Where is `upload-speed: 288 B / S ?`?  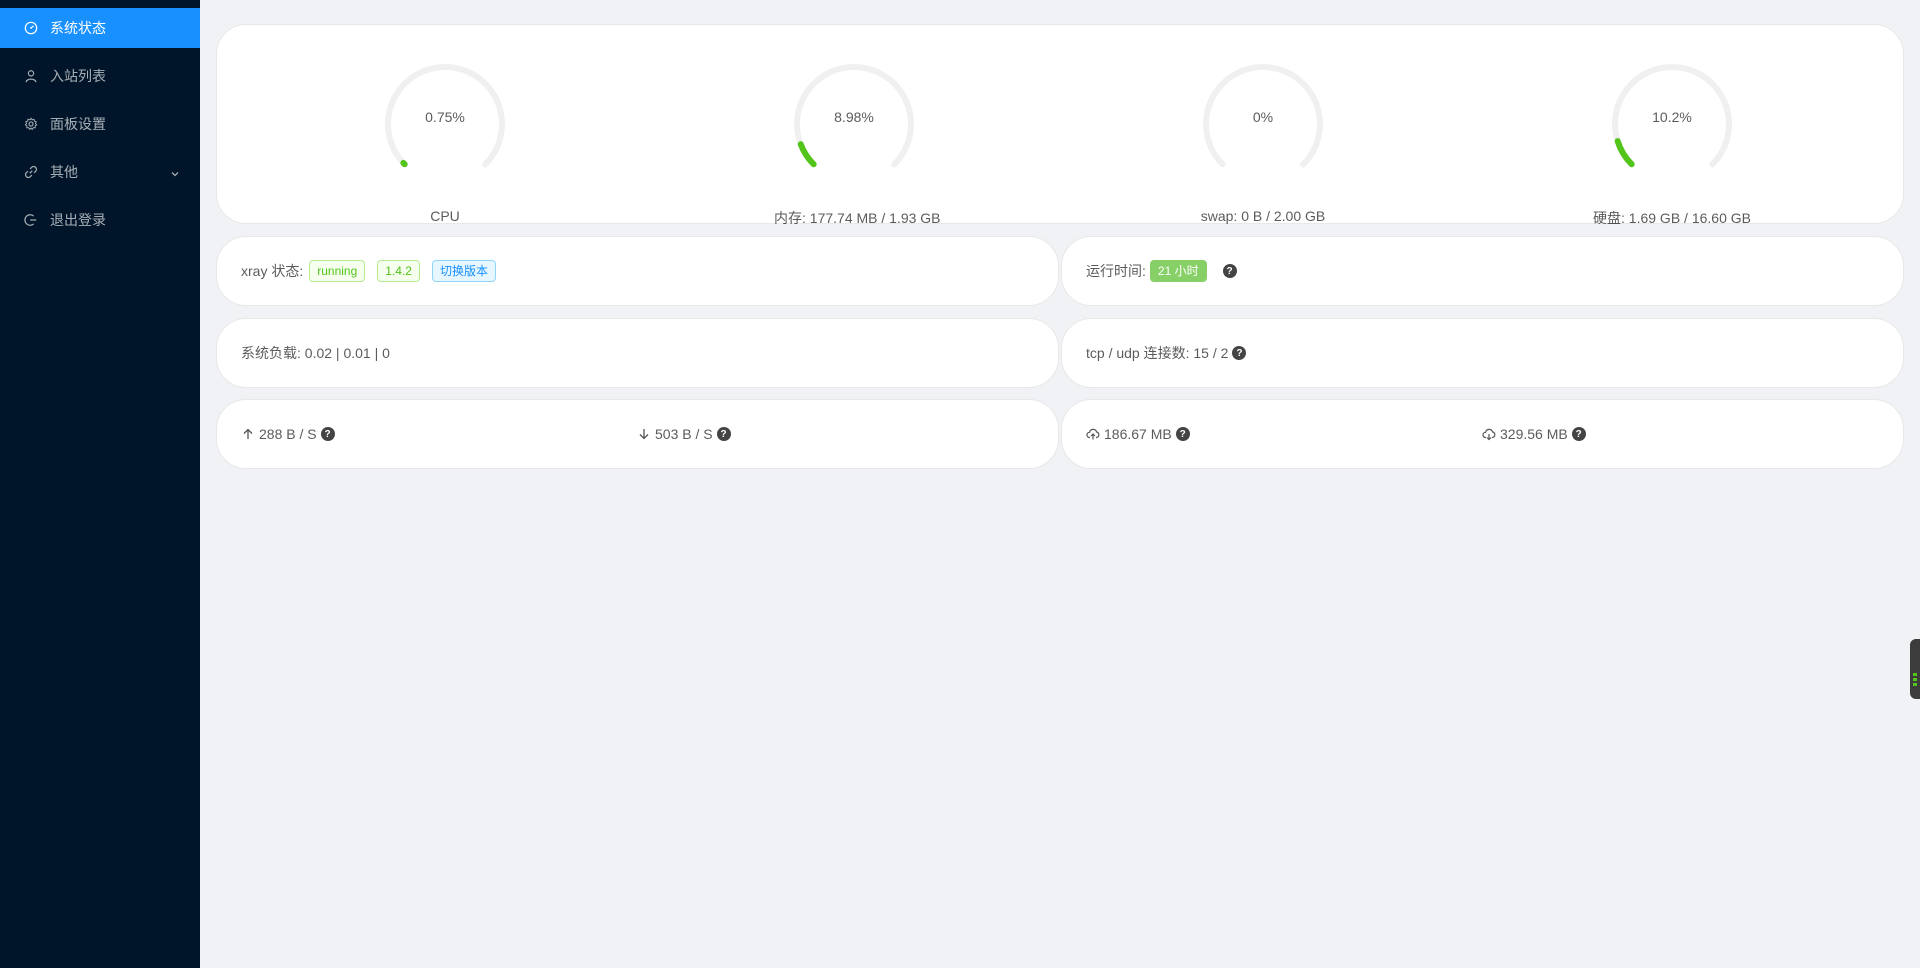 upload-speed: 288 B / S ? is located at coordinates (288, 434).